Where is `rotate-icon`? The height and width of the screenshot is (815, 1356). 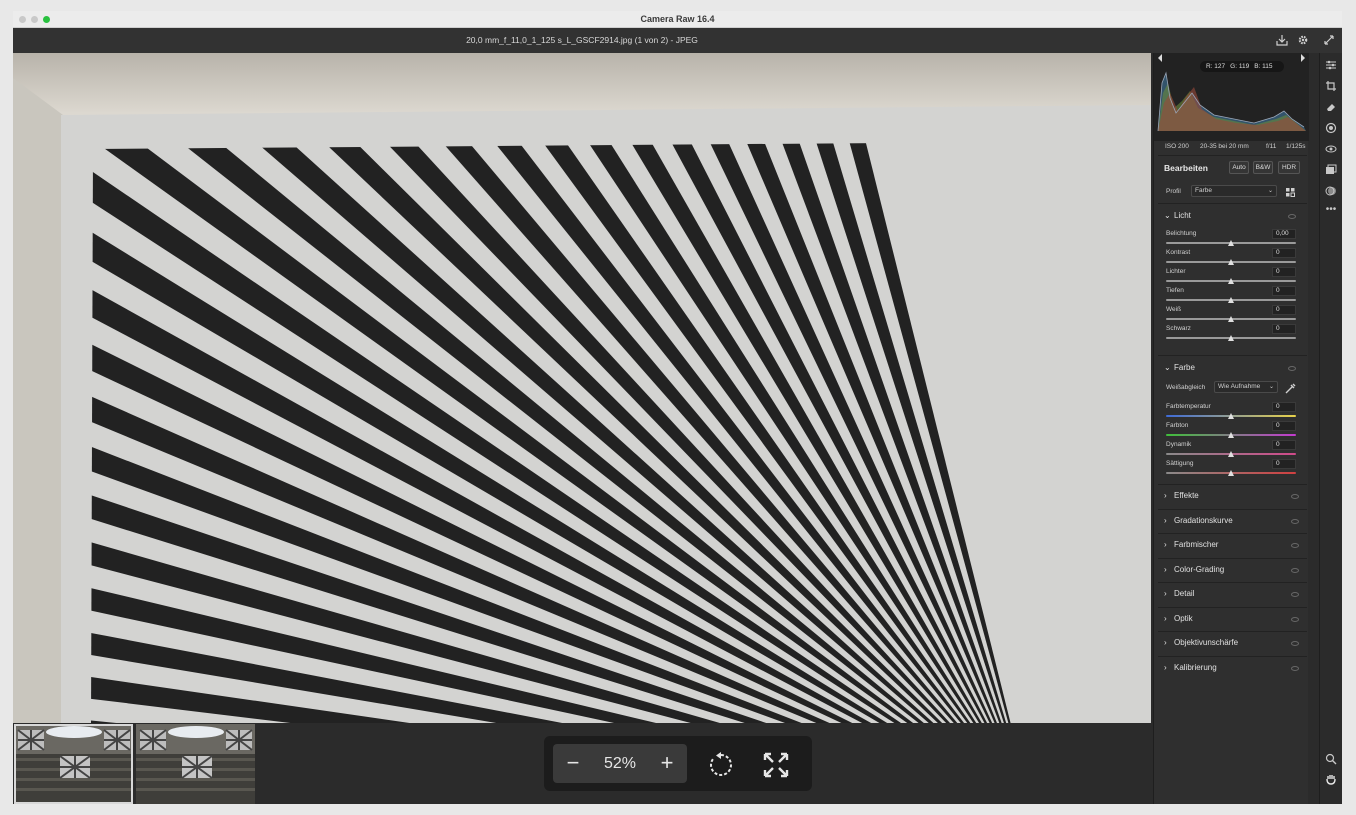 rotate-icon is located at coordinates (721, 765).